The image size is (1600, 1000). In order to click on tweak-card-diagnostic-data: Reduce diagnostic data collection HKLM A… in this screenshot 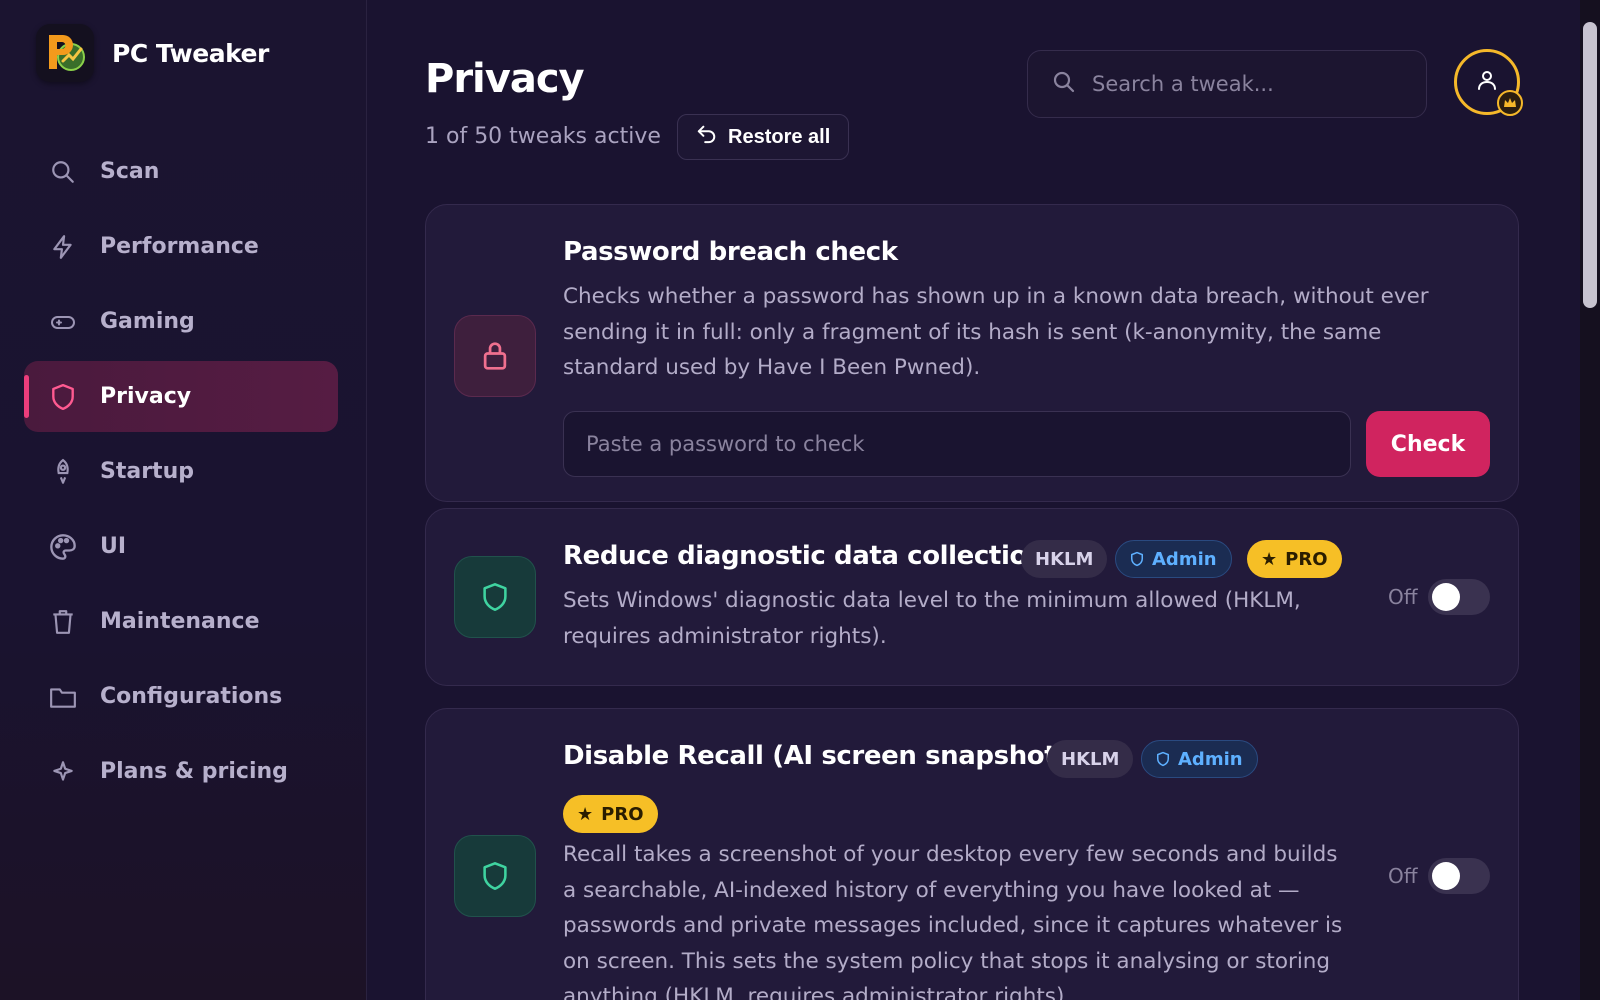, I will do `click(972, 597)`.